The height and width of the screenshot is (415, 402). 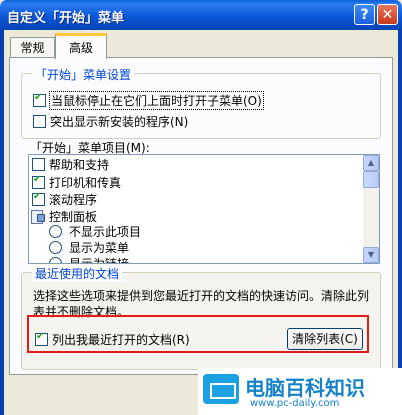 What do you see at coordinates (198, 334) in the screenshot?
I see `red-highlight-annotation` at bounding box center [198, 334].